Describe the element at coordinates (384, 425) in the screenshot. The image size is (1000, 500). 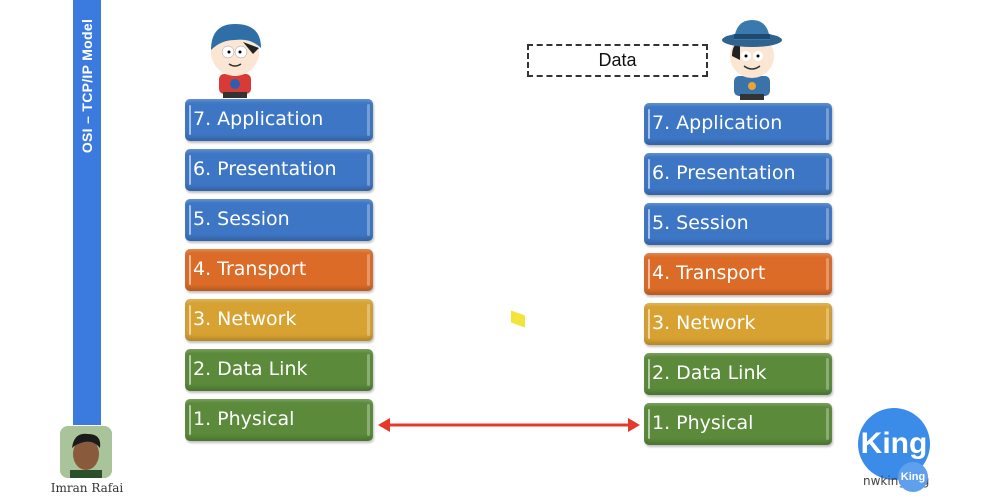
I see `arrow-head-left` at that location.